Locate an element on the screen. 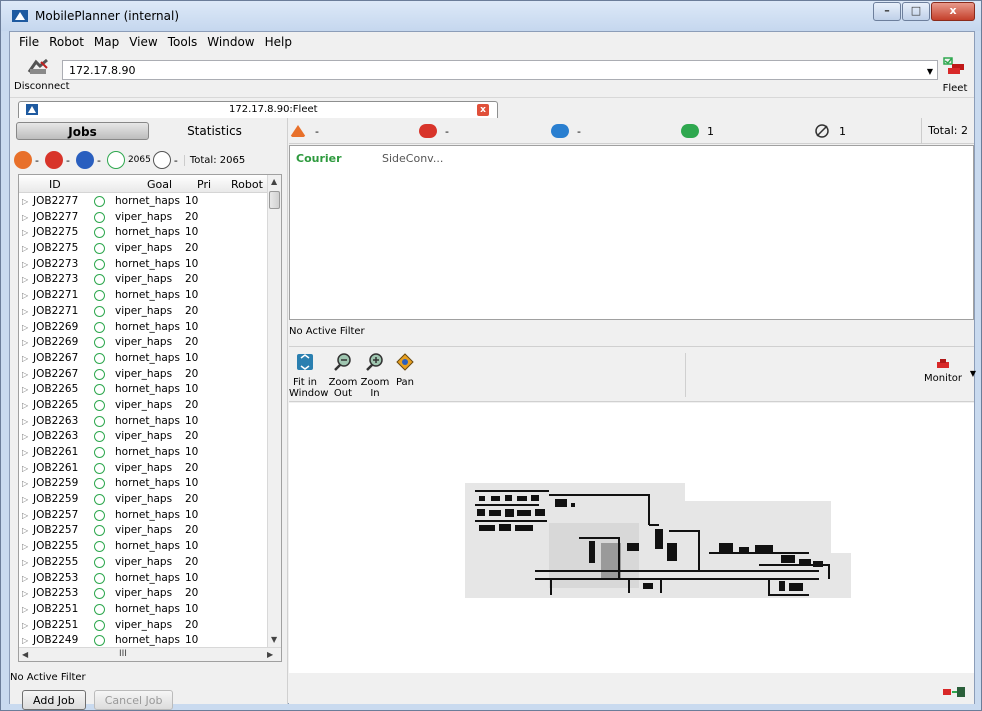 The width and height of the screenshot is (982, 711). col-goal: Goal is located at coordinates (159, 184).